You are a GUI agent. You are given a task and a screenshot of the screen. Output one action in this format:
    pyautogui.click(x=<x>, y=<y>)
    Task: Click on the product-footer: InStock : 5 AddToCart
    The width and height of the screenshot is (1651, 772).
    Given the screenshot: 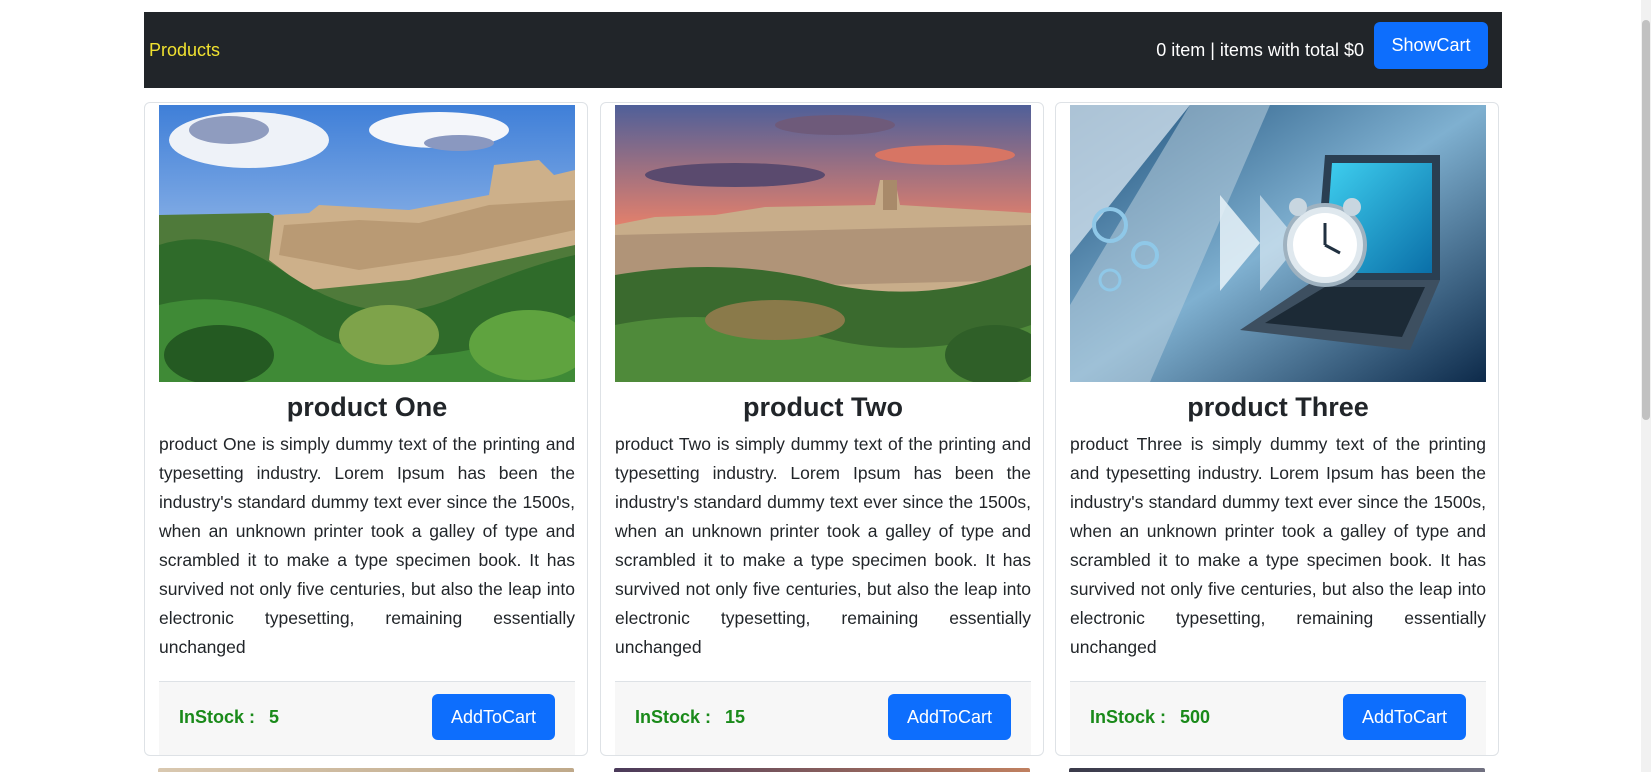 What is the action you would take?
    pyautogui.click(x=367, y=718)
    